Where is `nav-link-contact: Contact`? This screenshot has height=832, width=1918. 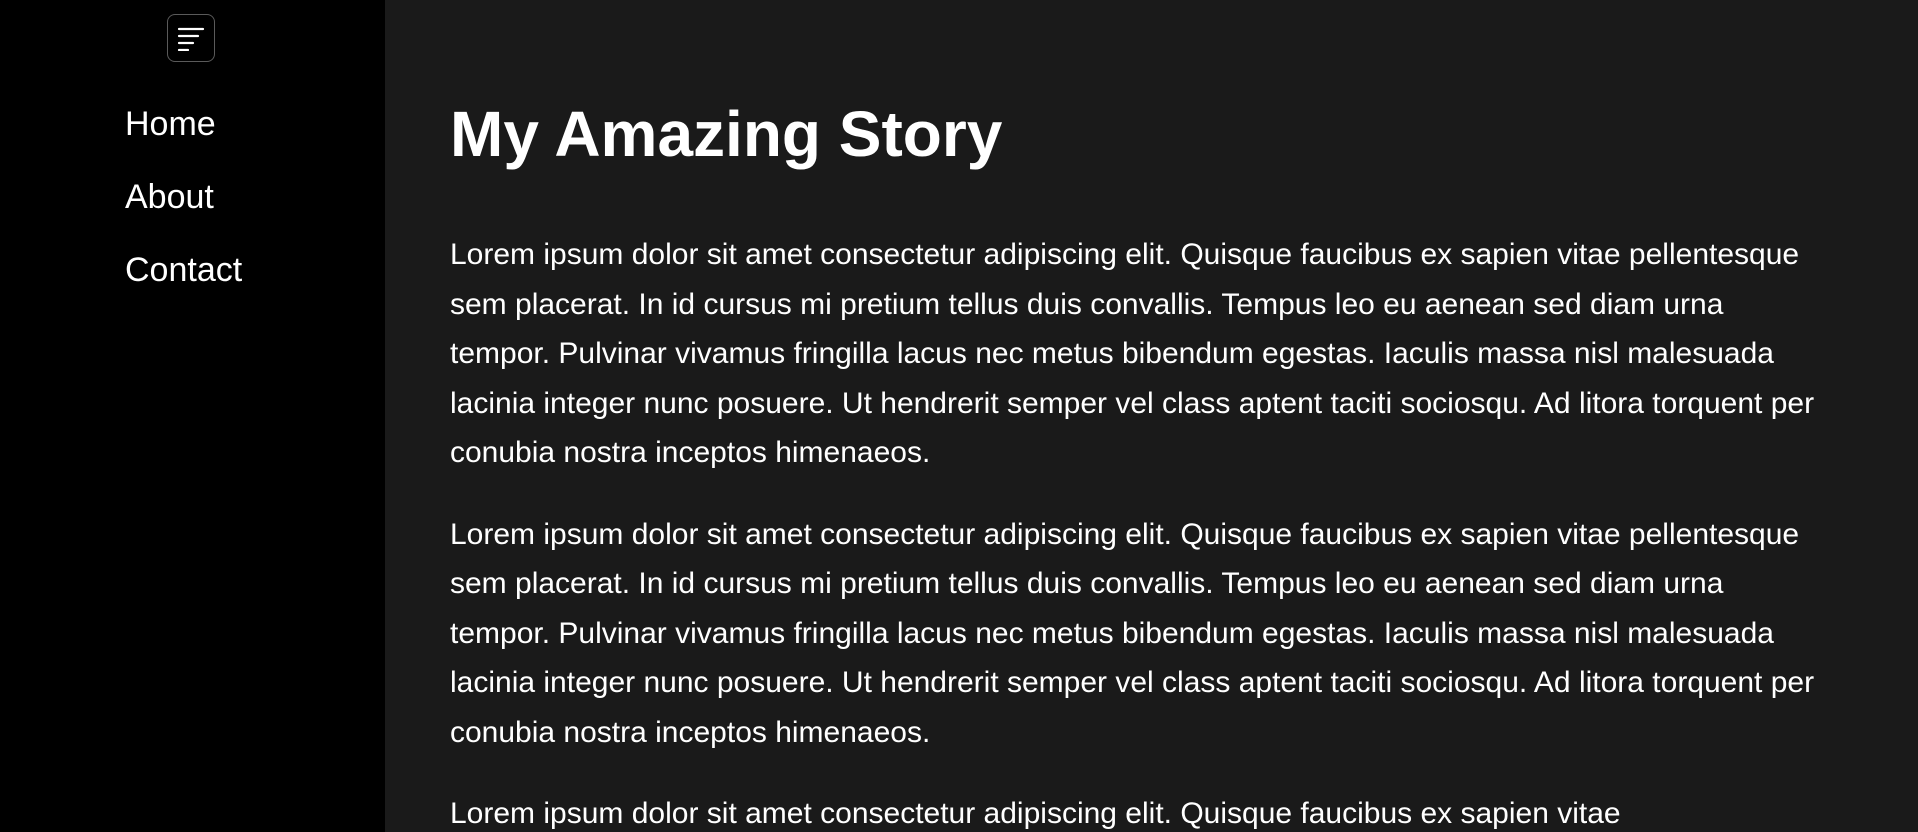
nav-link-contact: Contact is located at coordinates (183, 270).